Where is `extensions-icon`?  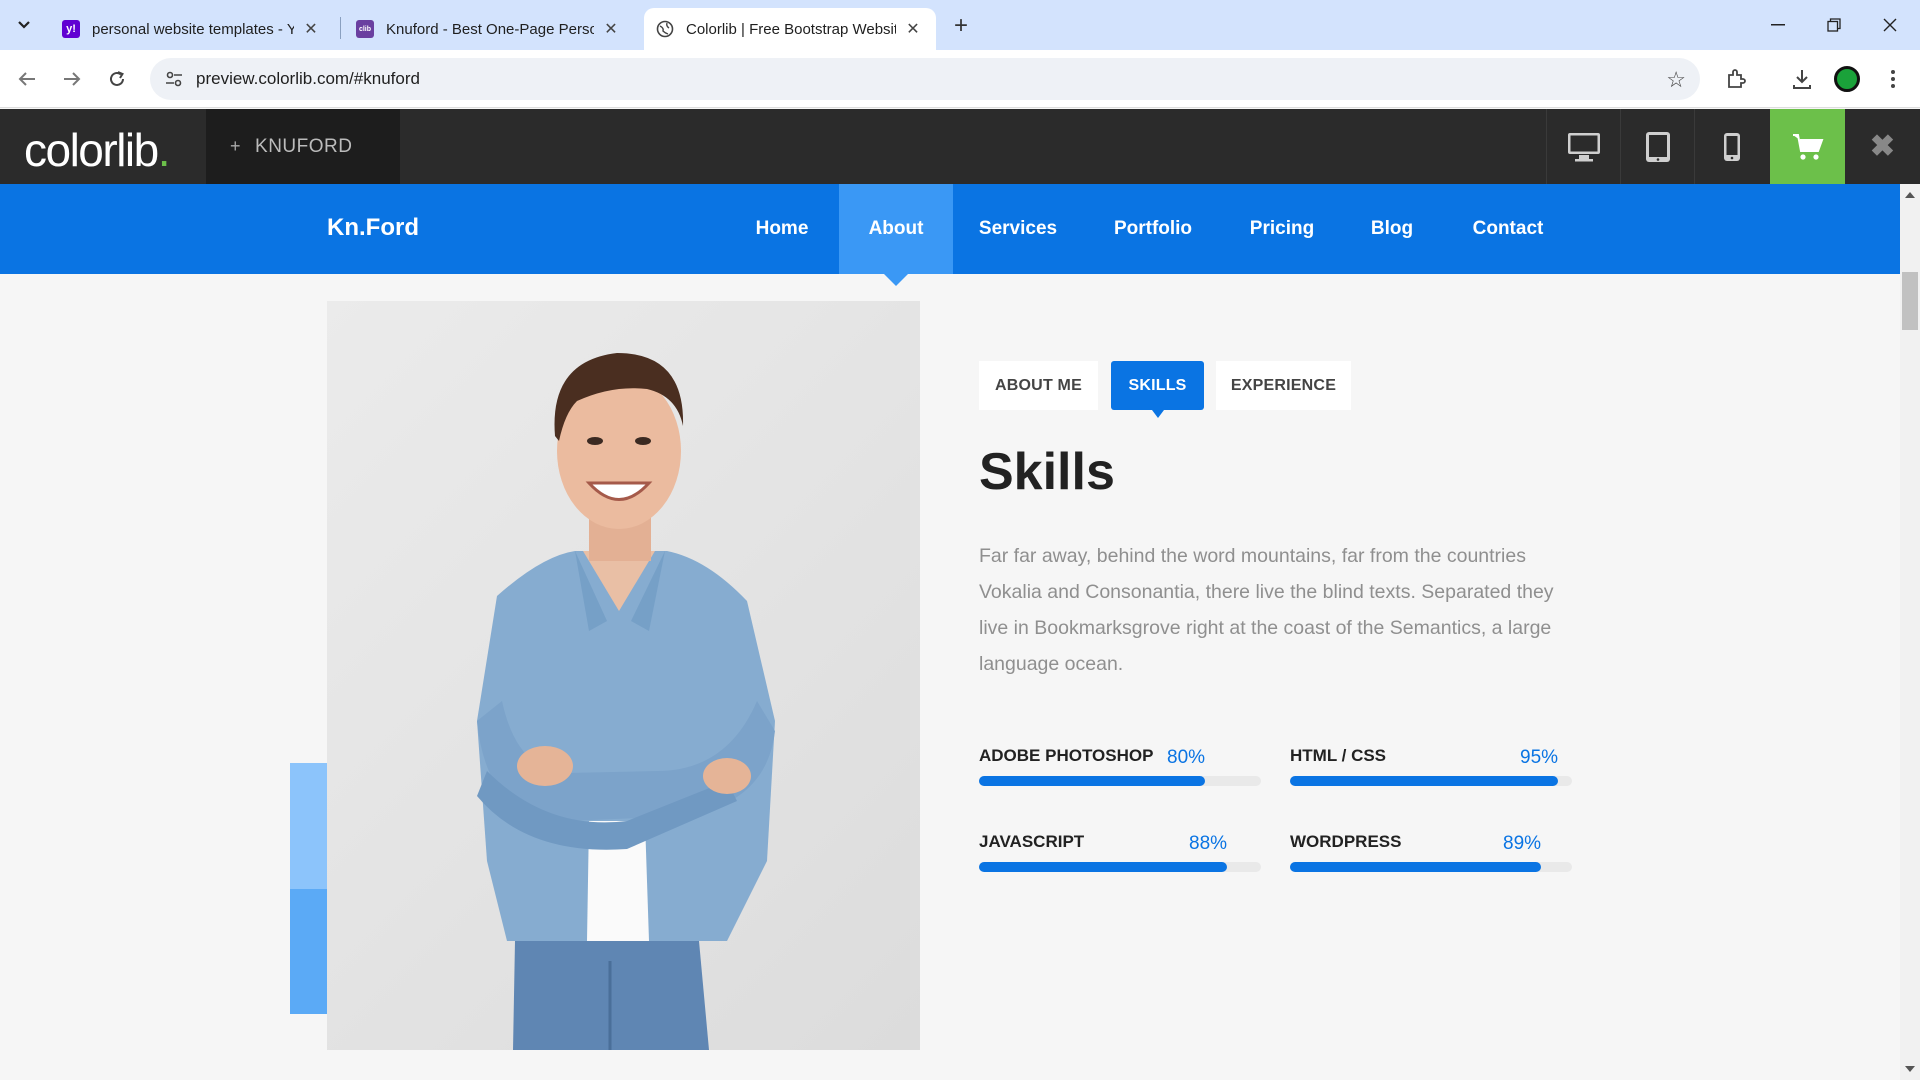
extensions-icon is located at coordinates (1736, 79).